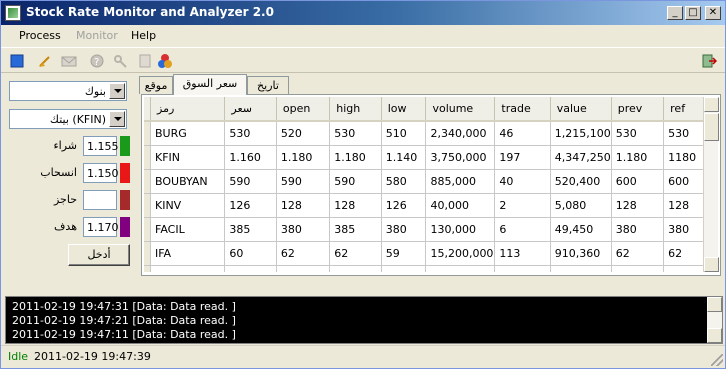  Describe the element at coordinates (100, 200) in the screenshot. I see `barrier-field` at that location.